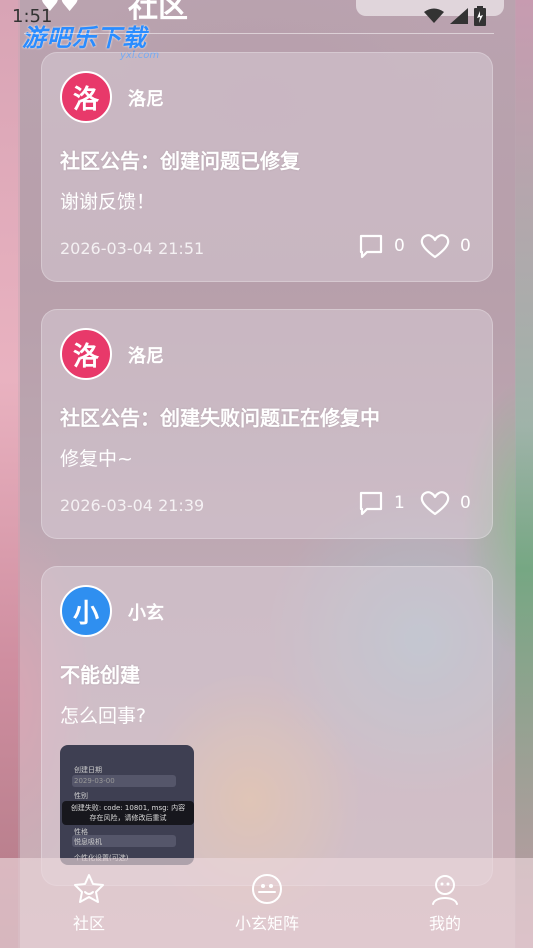 Image resolution: width=533 pixels, height=948 pixels. I want to click on comment-button: 0, so click(381, 246).